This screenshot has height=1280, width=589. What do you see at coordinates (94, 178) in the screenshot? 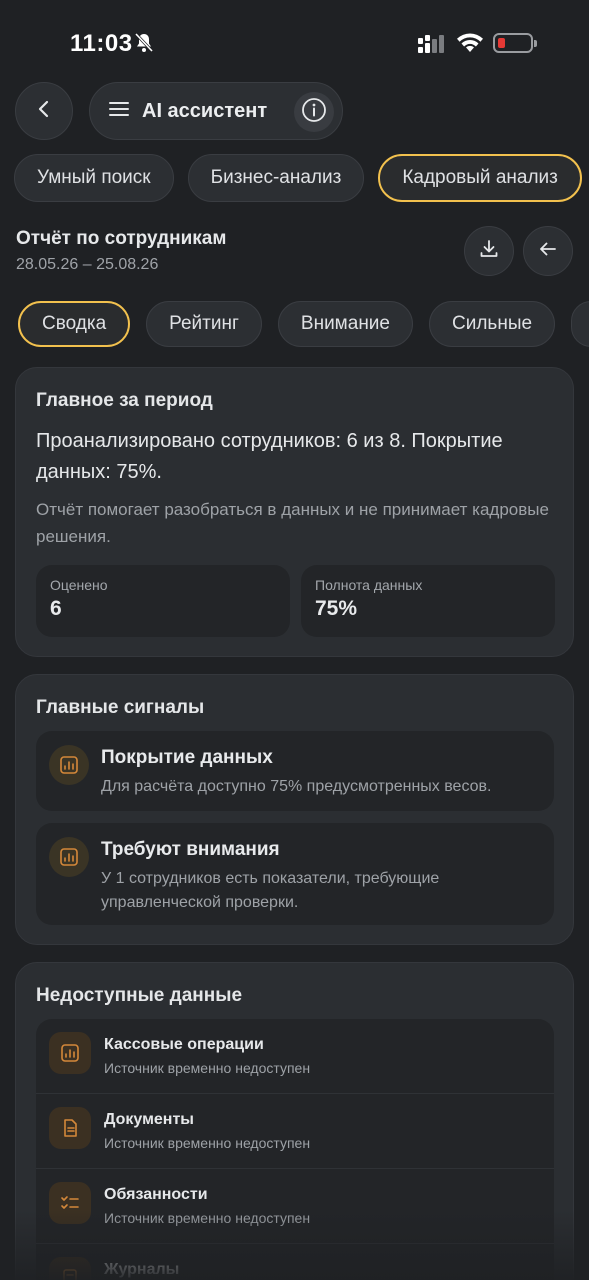
I see `tab-smart-search: Умный поиск` at bounding box center [94, 178].